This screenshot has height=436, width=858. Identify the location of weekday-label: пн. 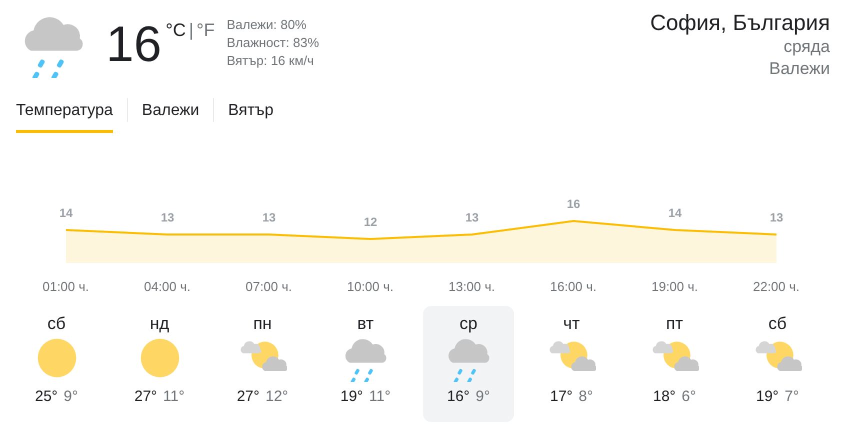
(262, 324).